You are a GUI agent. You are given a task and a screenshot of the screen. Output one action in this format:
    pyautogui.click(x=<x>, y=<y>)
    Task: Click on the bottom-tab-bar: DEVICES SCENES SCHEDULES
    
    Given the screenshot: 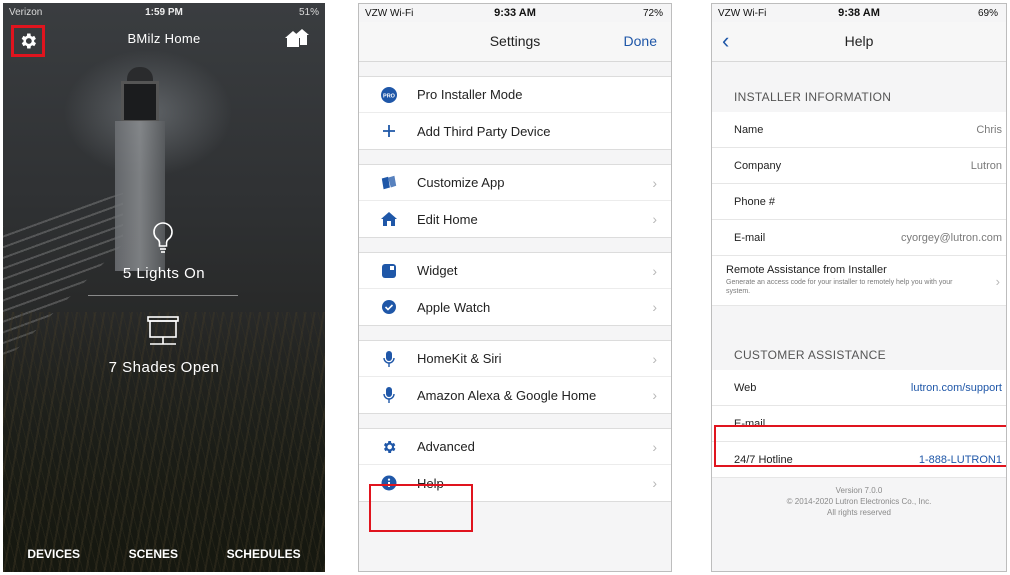 What is the action you would take?
    pyautogui.click(x=164, y=554)
    